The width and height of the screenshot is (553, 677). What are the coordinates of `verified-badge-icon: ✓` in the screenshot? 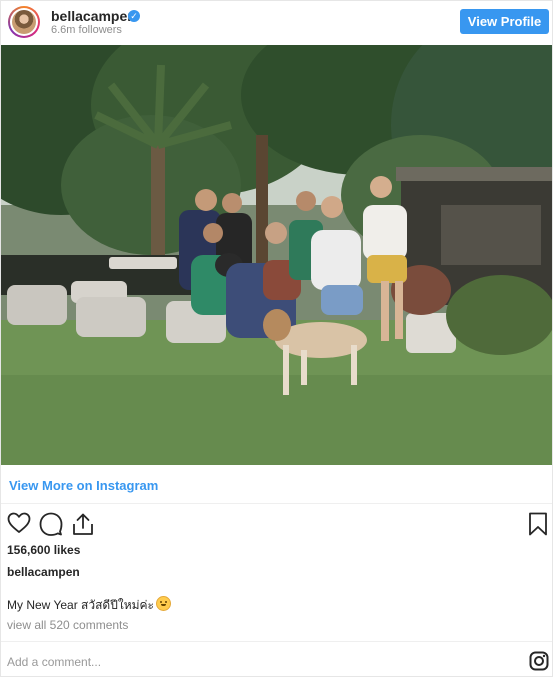 It's located at (134, 16).